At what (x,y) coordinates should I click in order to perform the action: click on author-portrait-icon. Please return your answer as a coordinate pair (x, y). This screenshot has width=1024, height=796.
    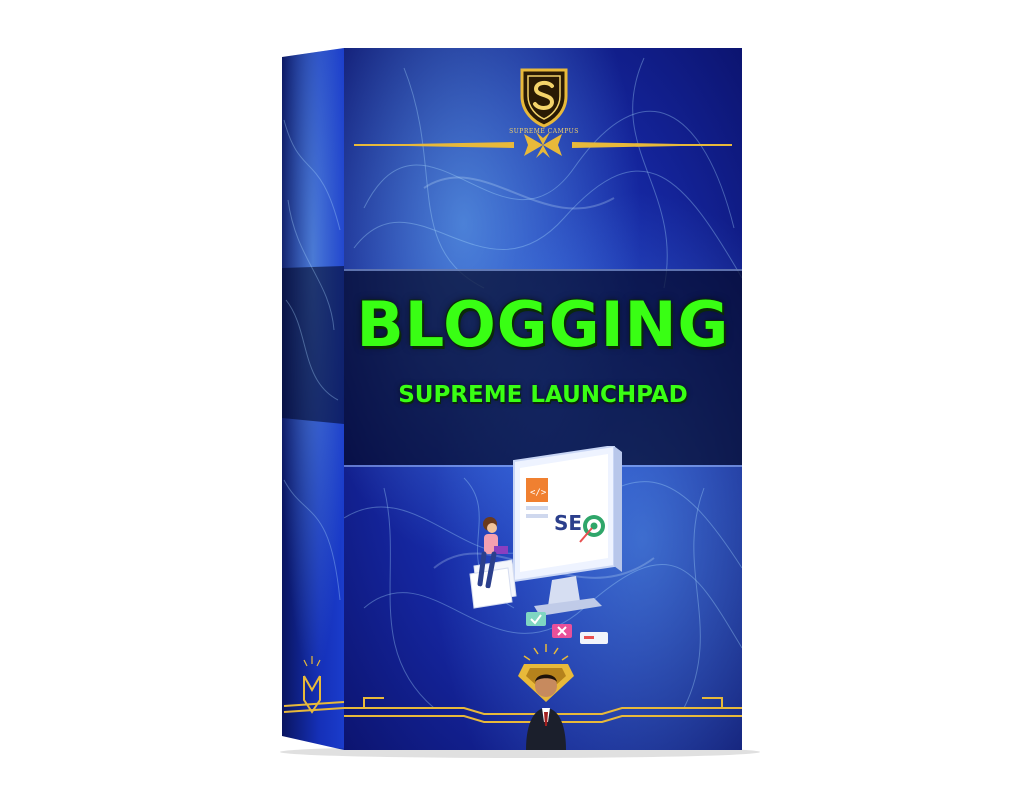
    Looking at the image, I should click on (546, 697).